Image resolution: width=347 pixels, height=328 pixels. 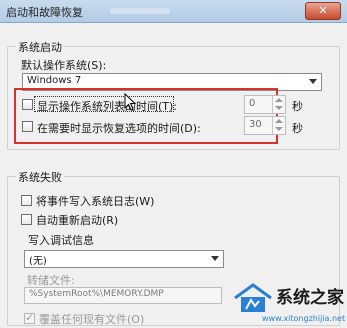 What do you see at coordinates (255, 124) in the screenshot?
I see `show-recovery-value: 30` at bounding box center [255, 124].